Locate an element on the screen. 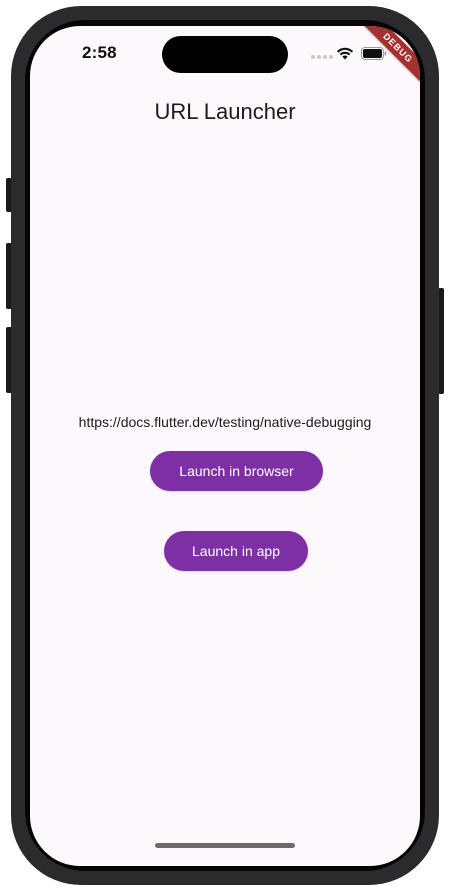  signal-dots-icon is located at coordinates (322, 57).